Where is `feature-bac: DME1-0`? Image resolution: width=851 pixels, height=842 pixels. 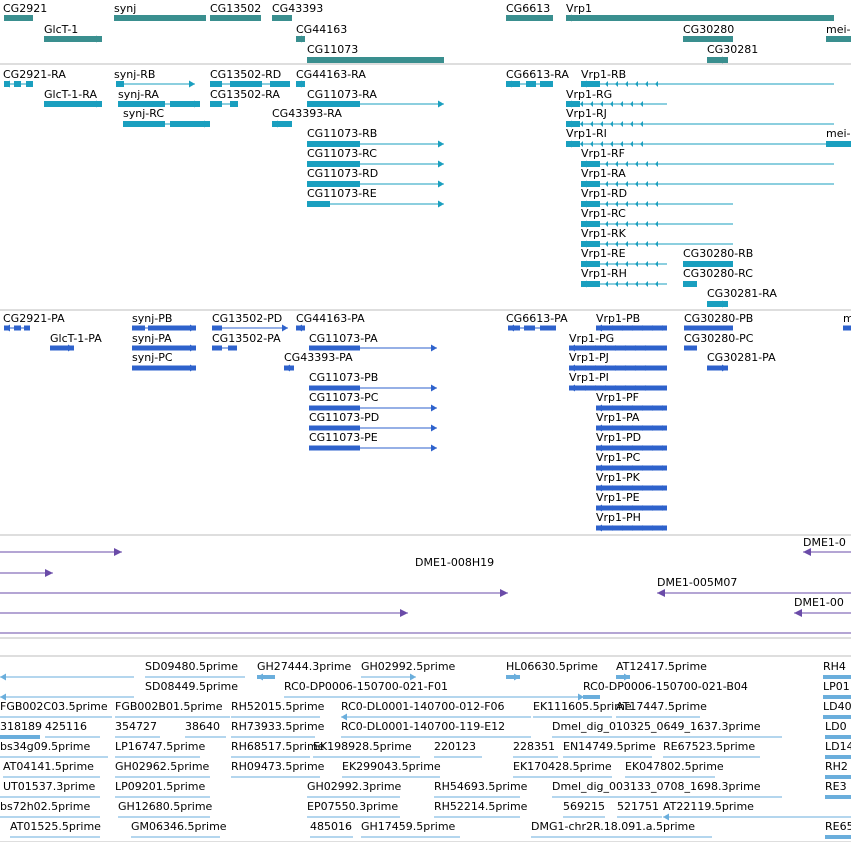 feature-bac: DME1-0 is located at coordinates (827, 546).